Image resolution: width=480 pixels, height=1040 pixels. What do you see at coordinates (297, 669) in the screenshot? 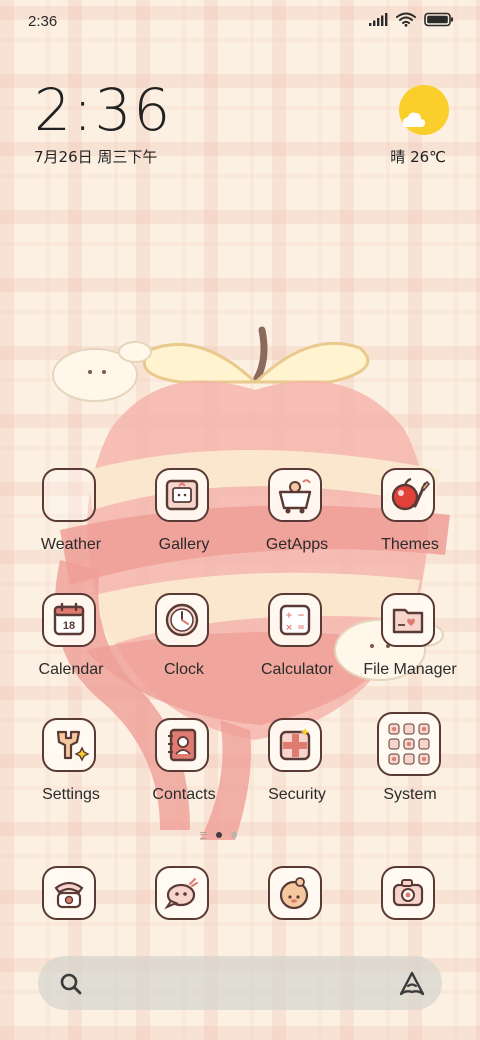
I see `app-label: Calculator` at bounding box center [297, 669].